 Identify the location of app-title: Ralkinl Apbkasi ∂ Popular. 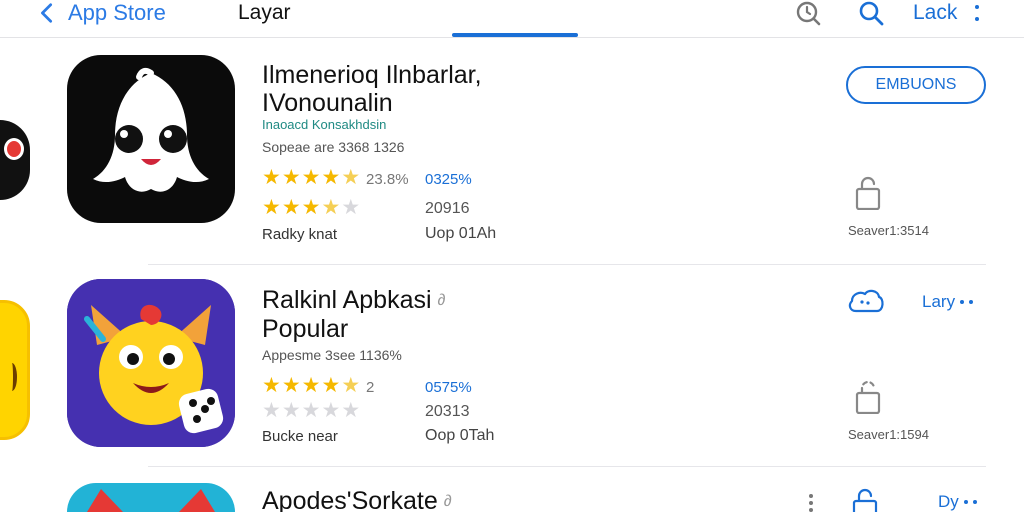
(392, 314).